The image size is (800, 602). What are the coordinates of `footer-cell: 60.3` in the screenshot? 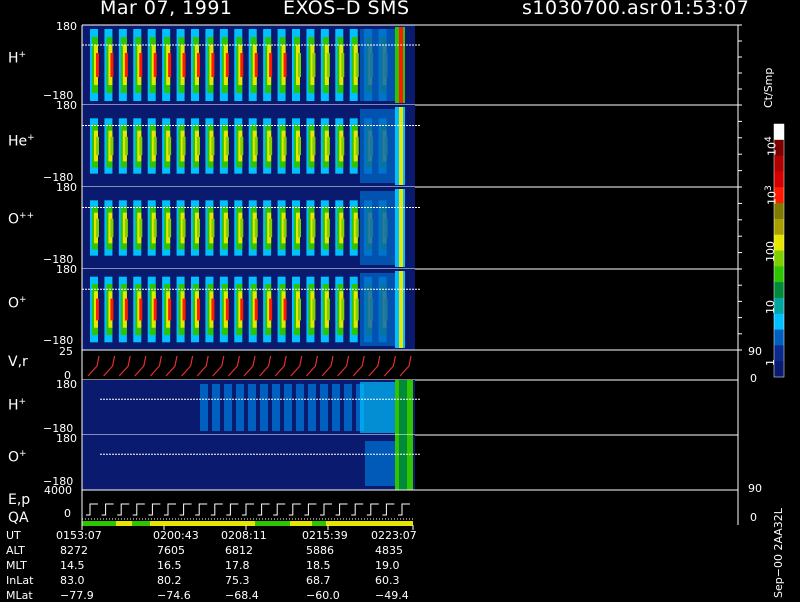 It's located at (387, 580).